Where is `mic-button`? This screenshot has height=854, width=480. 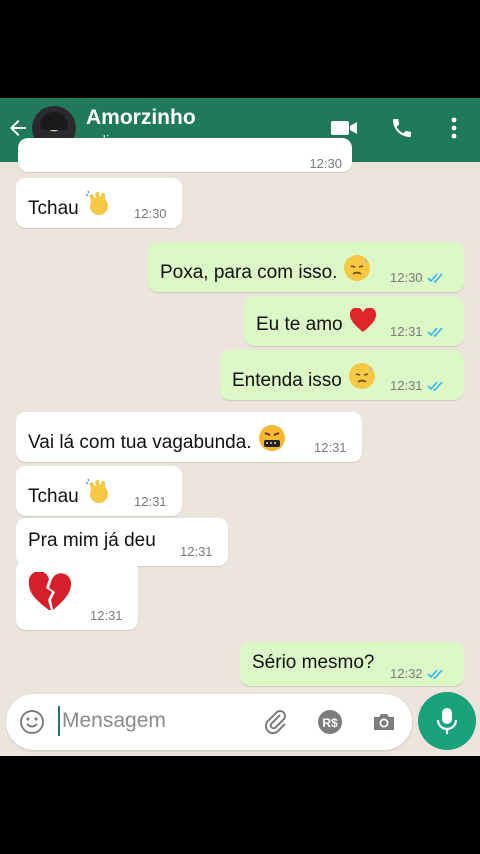 mic-button is located at coordinates (447, 721).